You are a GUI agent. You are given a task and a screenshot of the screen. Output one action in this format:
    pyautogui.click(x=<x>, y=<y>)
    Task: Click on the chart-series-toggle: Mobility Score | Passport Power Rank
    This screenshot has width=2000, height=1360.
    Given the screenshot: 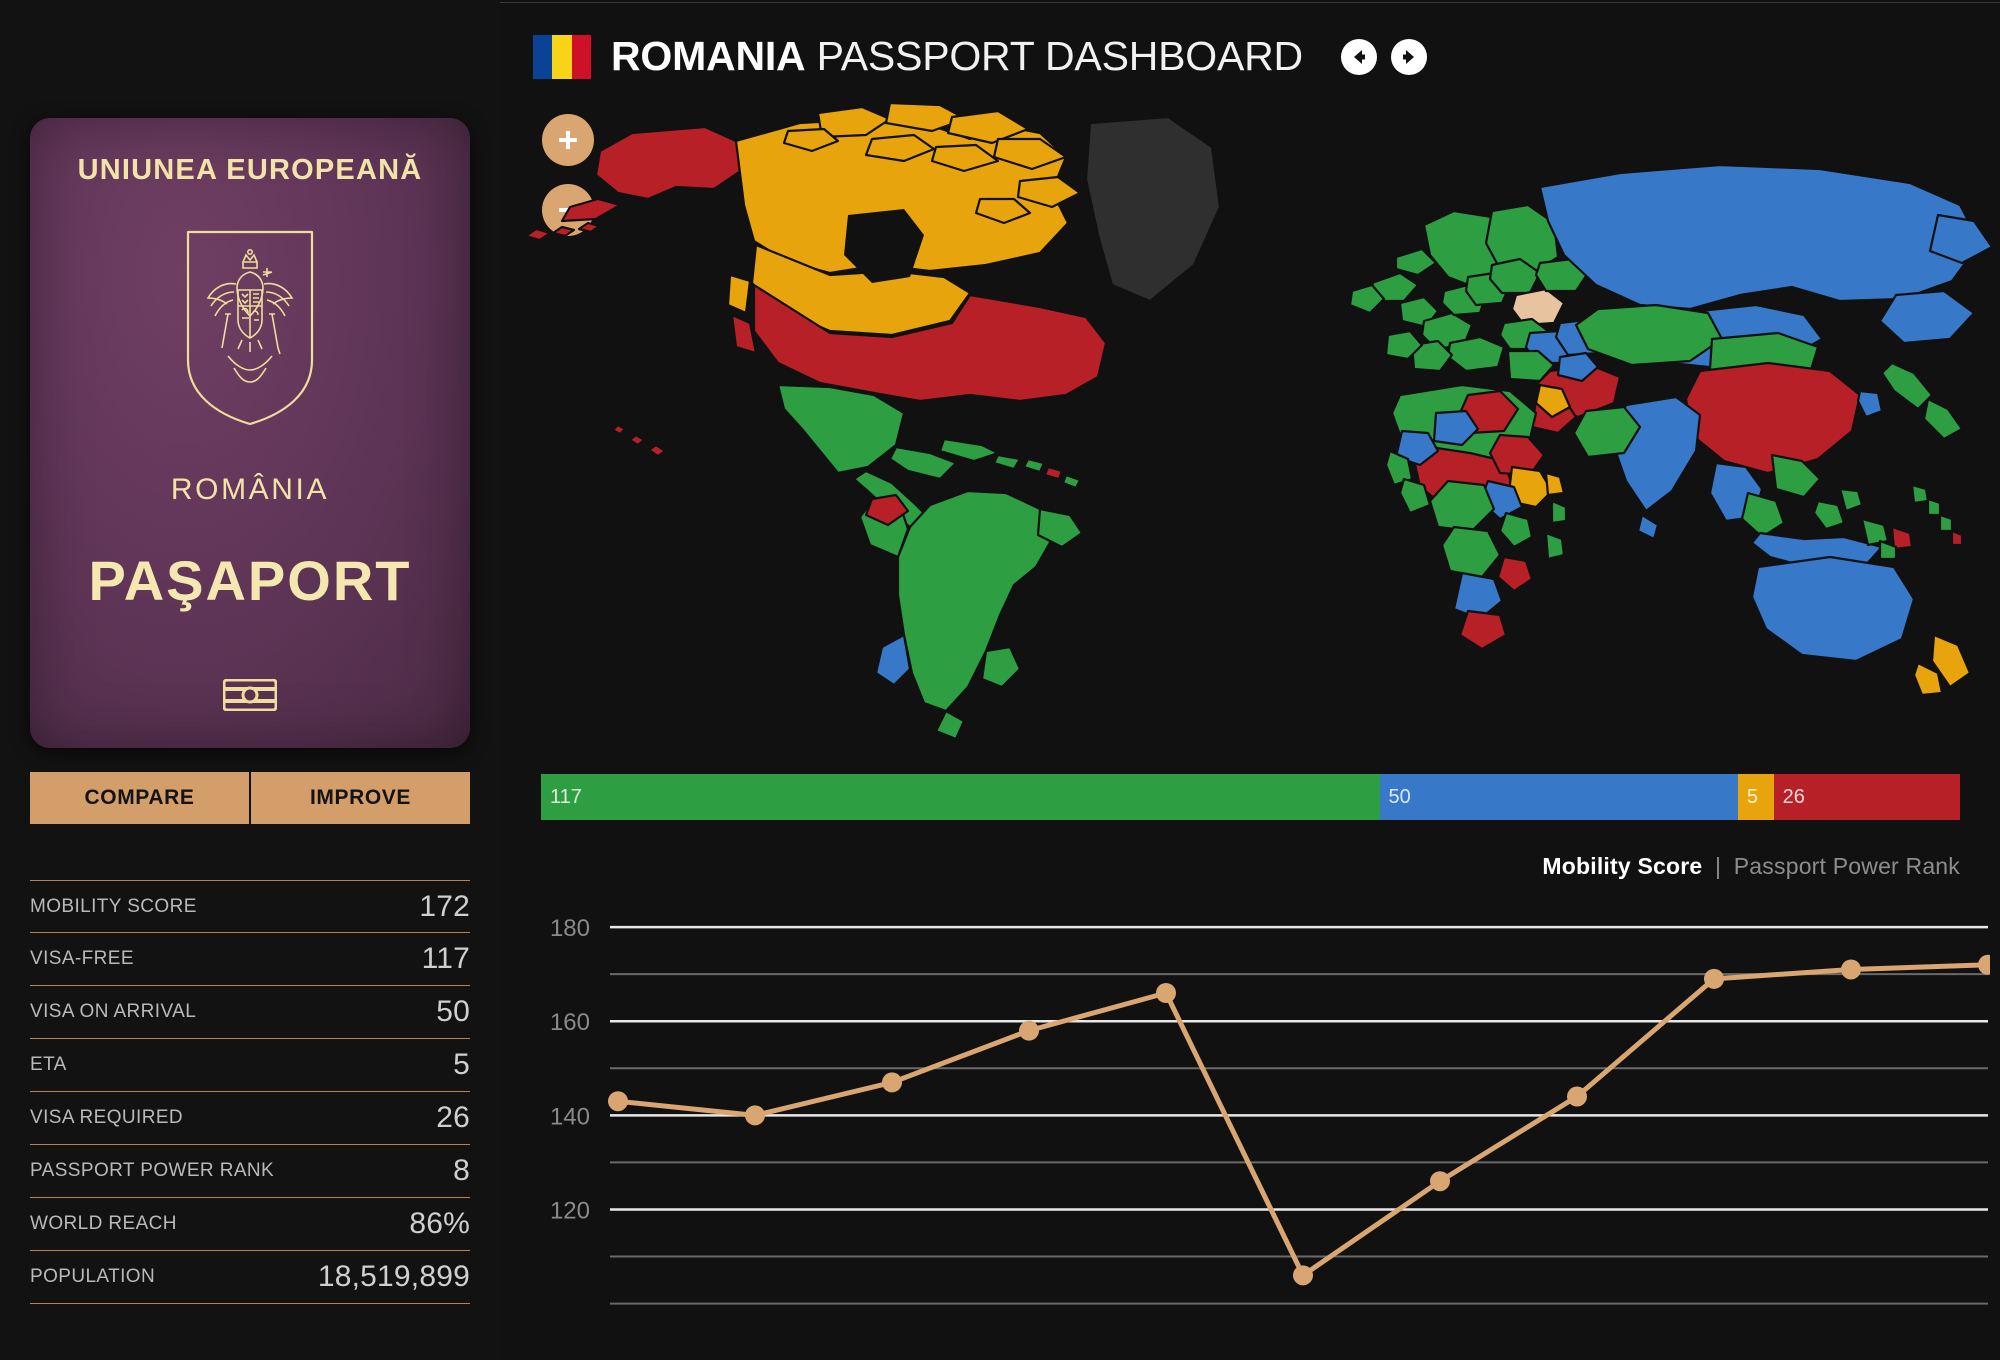 What is the action you would take?
    pyautogui.click(x=1751, y=866)
    